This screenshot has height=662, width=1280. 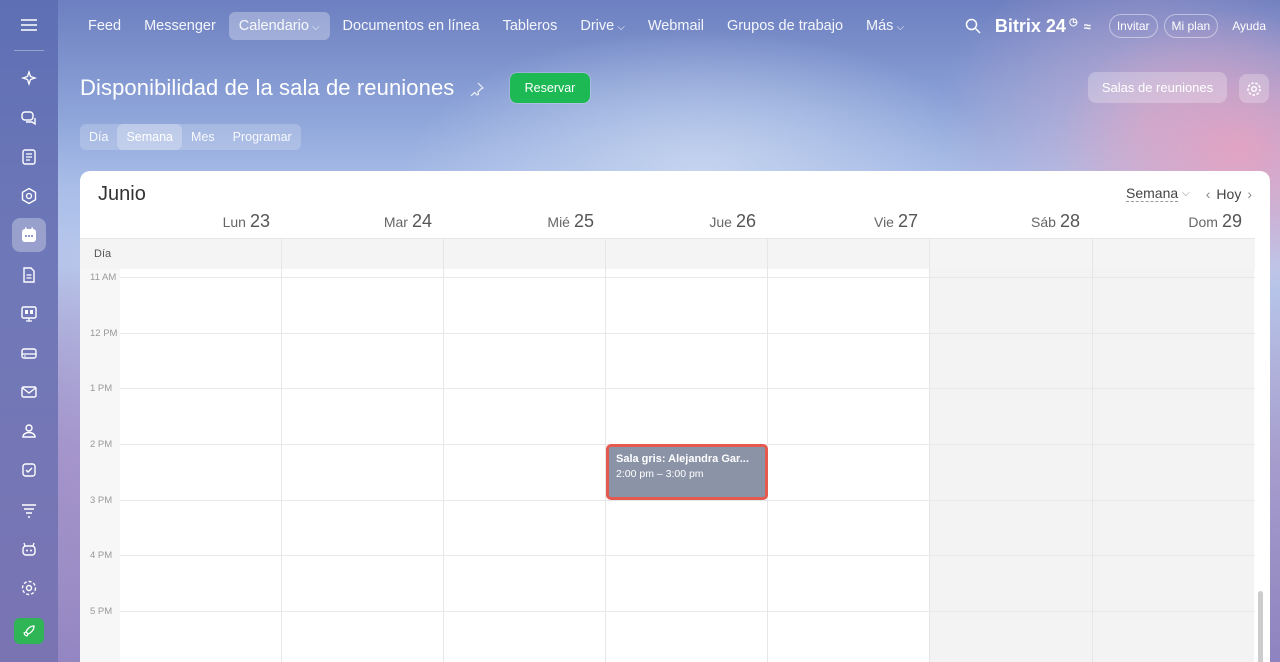 What do you see at coordinates (745, 221) in the screenshot?
I see `day-number: 26` at bounding box center [745, 221].